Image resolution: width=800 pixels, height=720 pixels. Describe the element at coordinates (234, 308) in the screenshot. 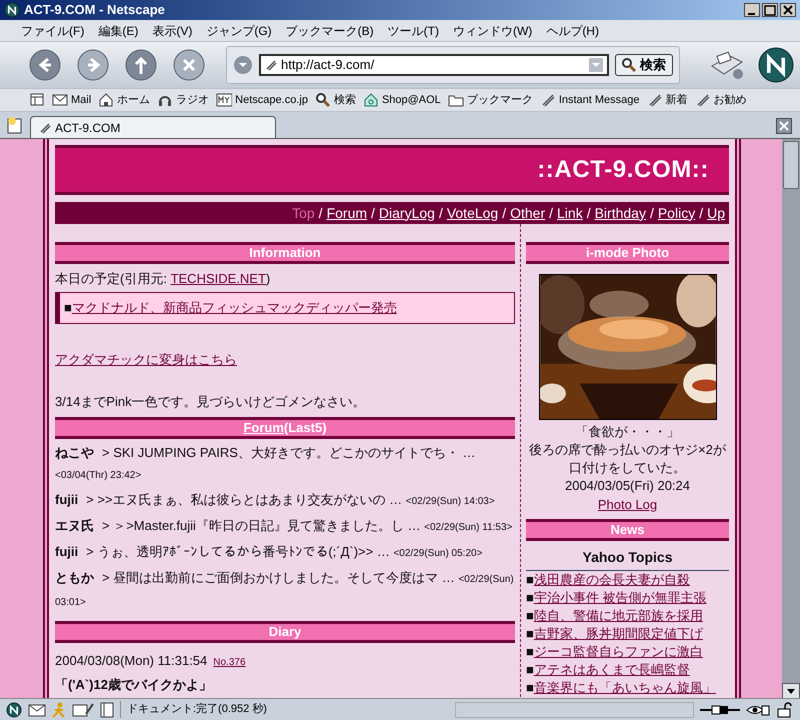

I see `headline-link: マクドナルド、新商品フィッシュマックディッパー発売` at that location.